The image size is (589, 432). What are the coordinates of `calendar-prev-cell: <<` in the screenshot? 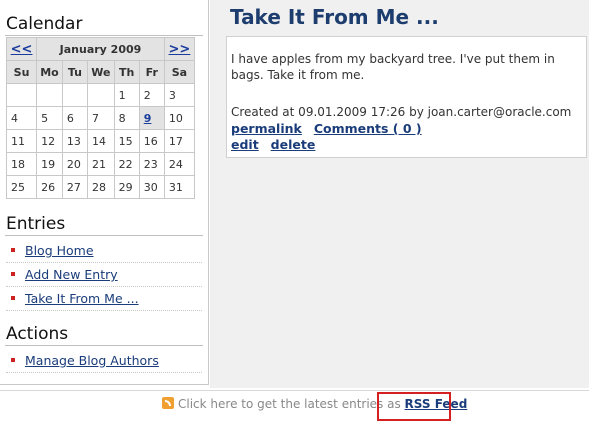 It's located at (21, 49).